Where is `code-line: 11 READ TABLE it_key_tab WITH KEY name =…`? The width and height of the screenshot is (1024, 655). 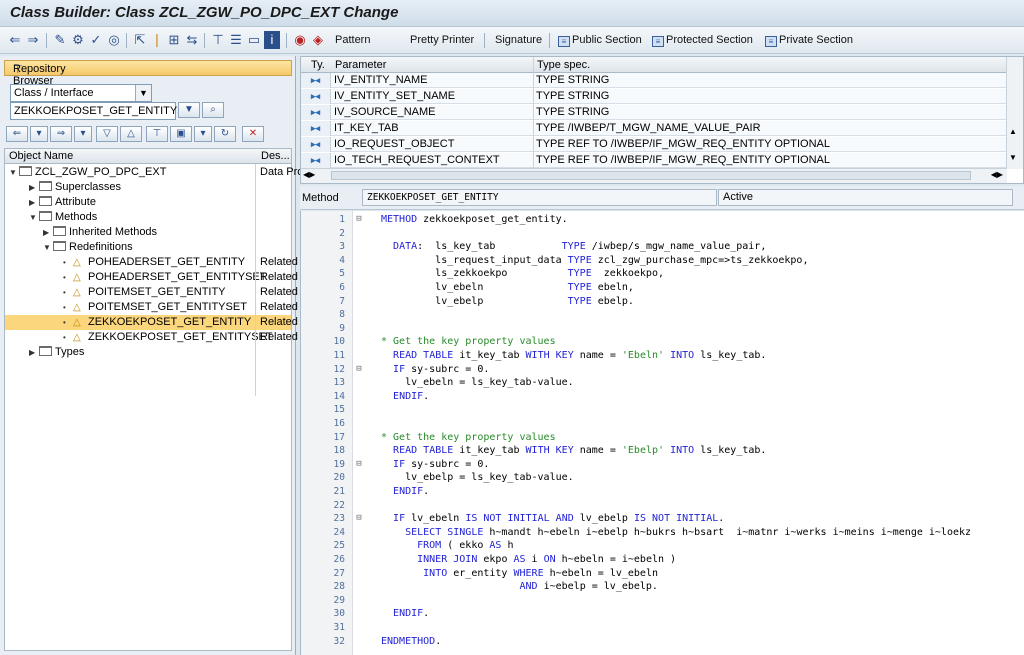 code-line: 11 READ TABLE it_key_tab WITH KEY name =… is located at coordinates (662, 356).